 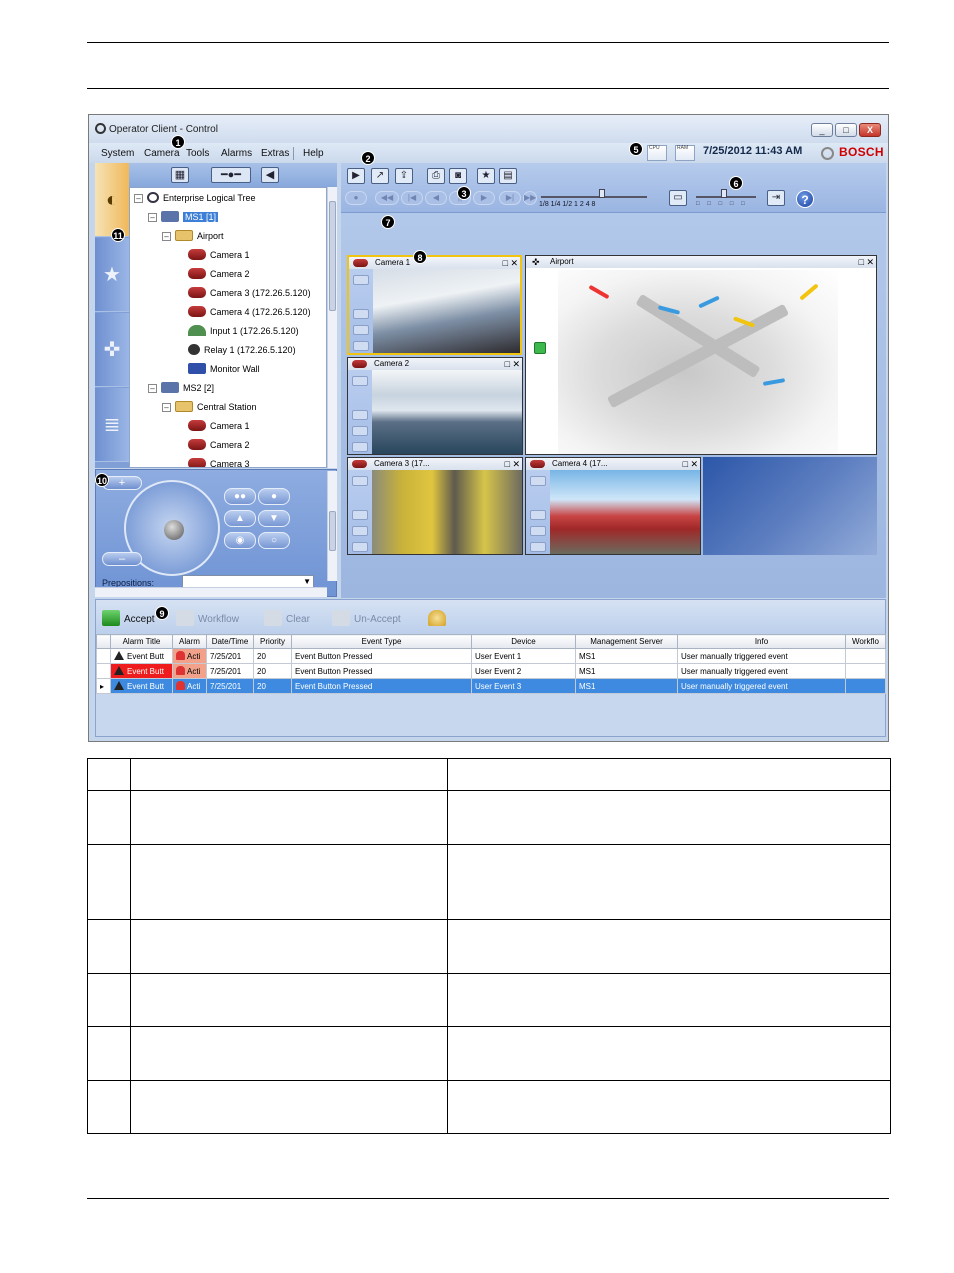 What do you see at coordinates (272, 641) in the screenshot?
I see `column-header: Priority` at bounding box center [272, 641].